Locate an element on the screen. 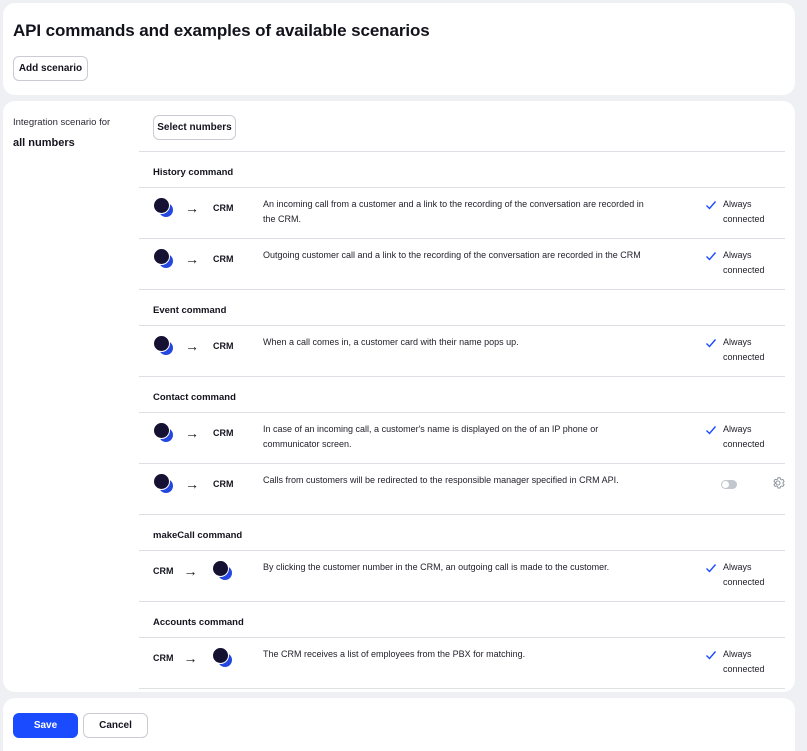  section-title: Accounts command is located at coordinates (198, 622).